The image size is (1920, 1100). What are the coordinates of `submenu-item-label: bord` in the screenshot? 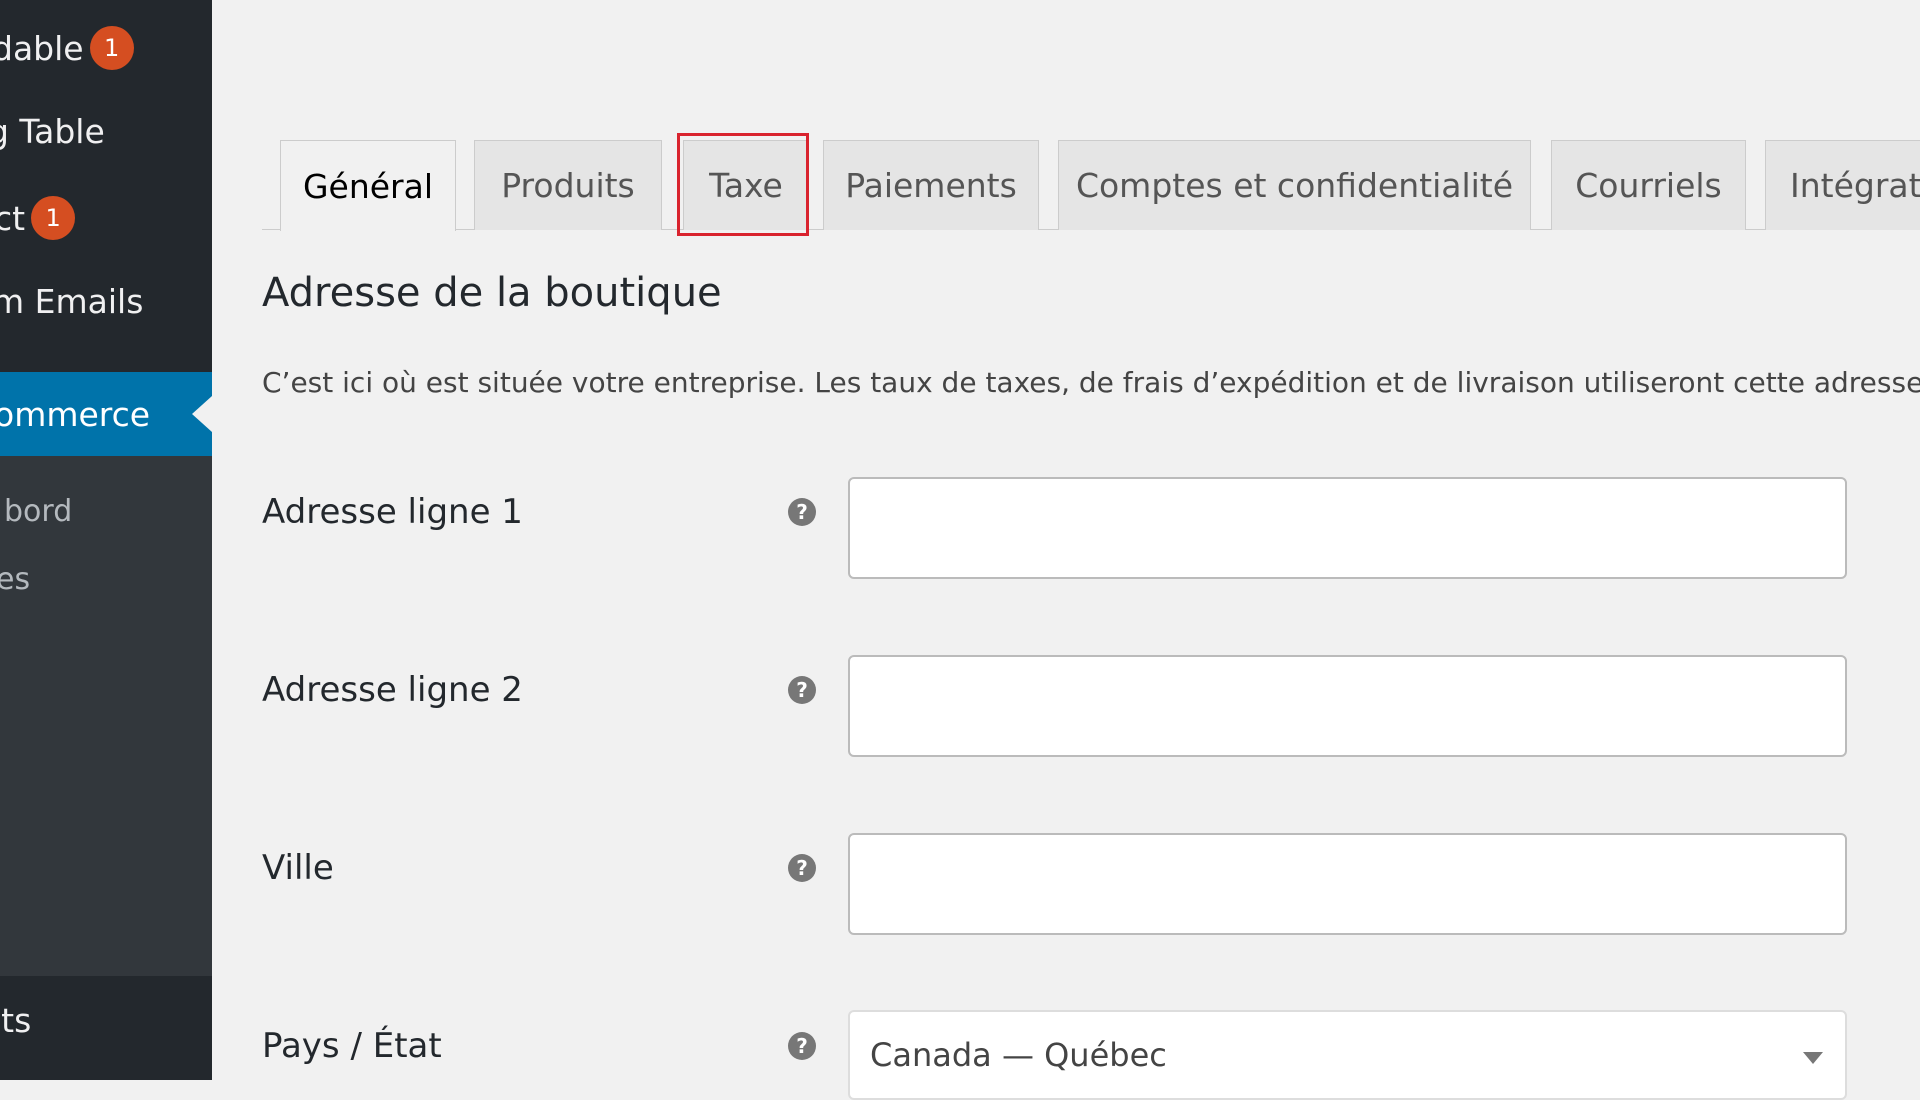 It's located at (38, 511).